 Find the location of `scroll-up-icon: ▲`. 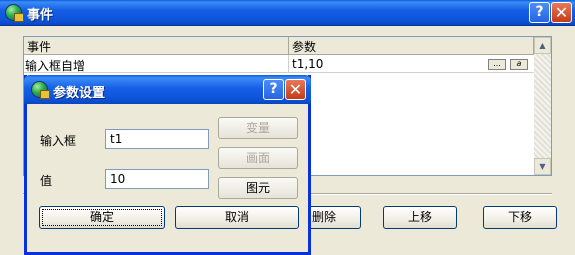

scroll-up-icon: ▲ is located at coordinates (542, 45).